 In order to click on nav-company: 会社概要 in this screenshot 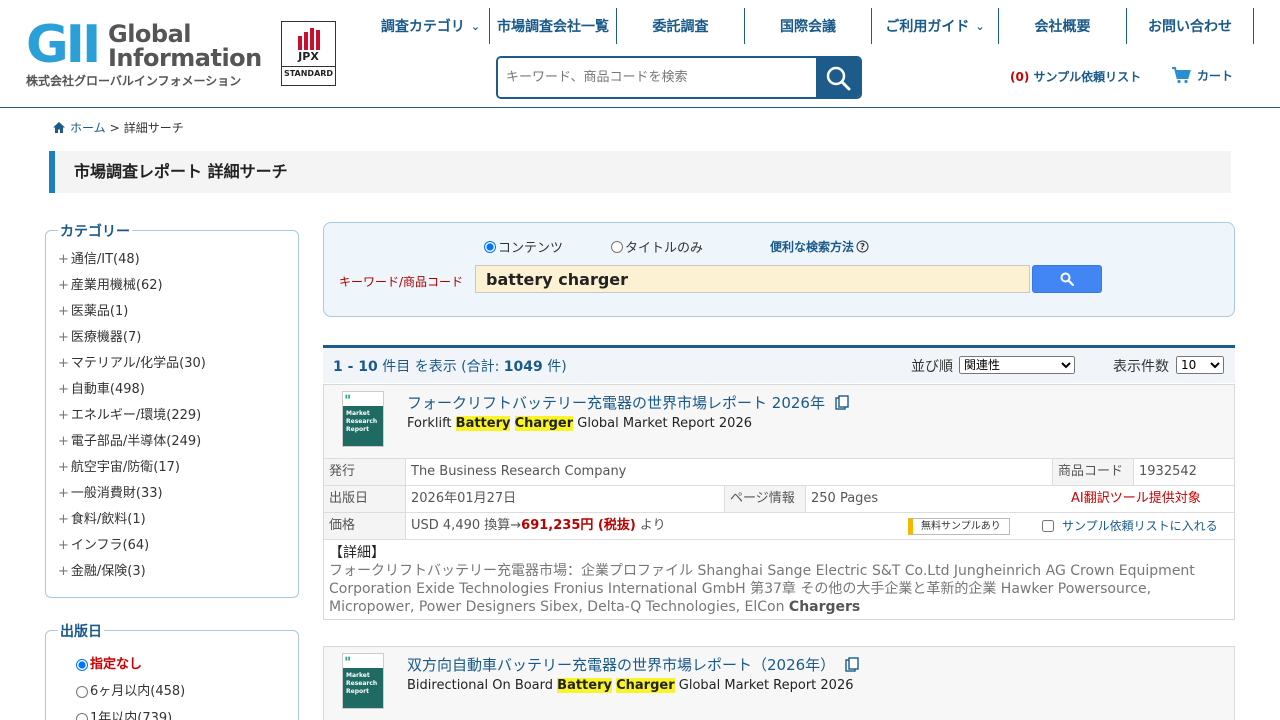, I will do `click(1063, 26)`.